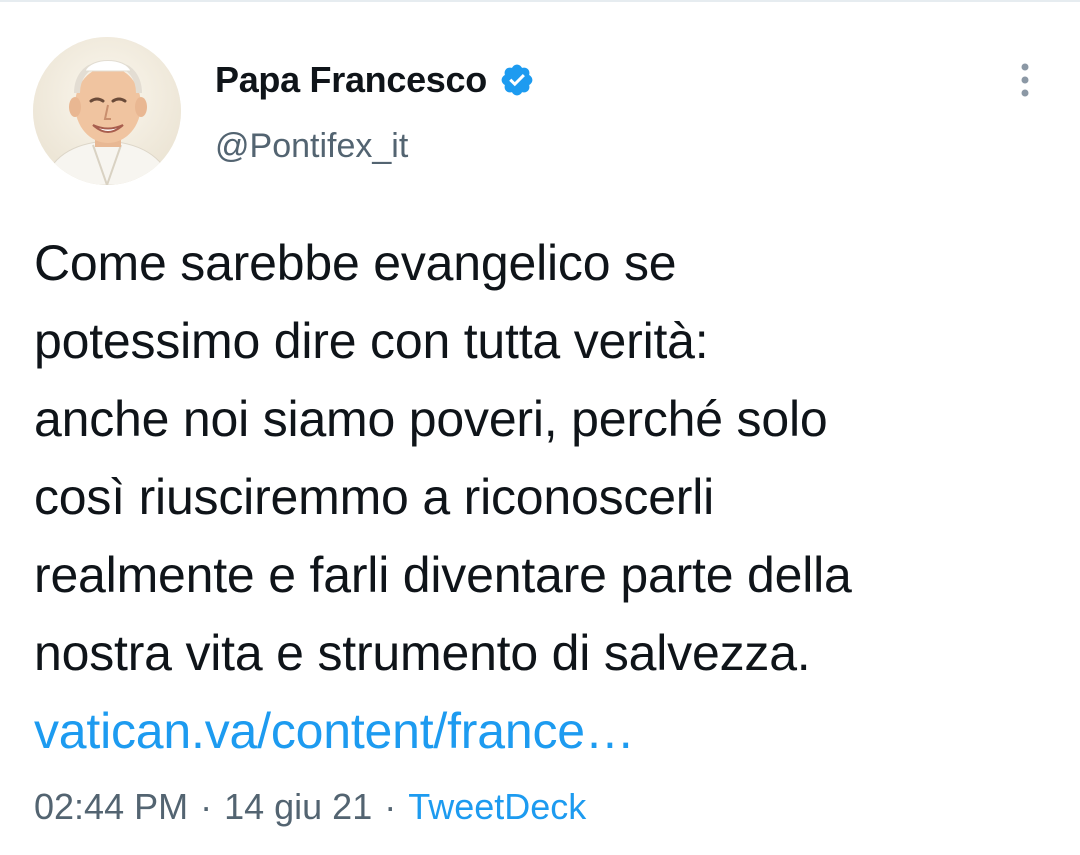  What do you see at coordinates (355, 263) in the screenshot?
I see `tweet-text-line: Come sarebbe evangelico se` at bounding box center [355, 263].